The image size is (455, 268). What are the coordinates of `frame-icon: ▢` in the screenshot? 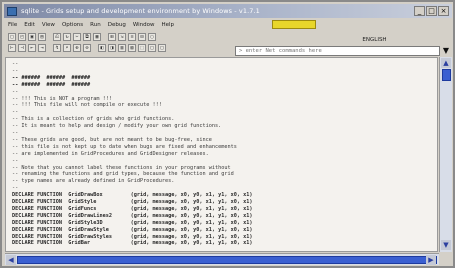 It's located at (152, 36).